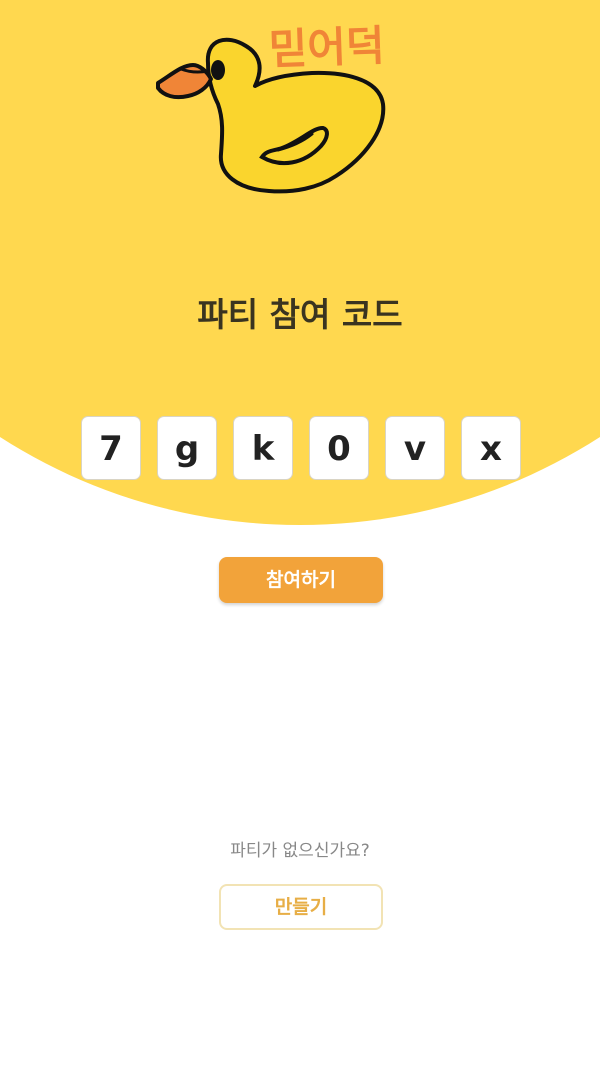  I want to click on code-digit-2: g, so click(187, 448).